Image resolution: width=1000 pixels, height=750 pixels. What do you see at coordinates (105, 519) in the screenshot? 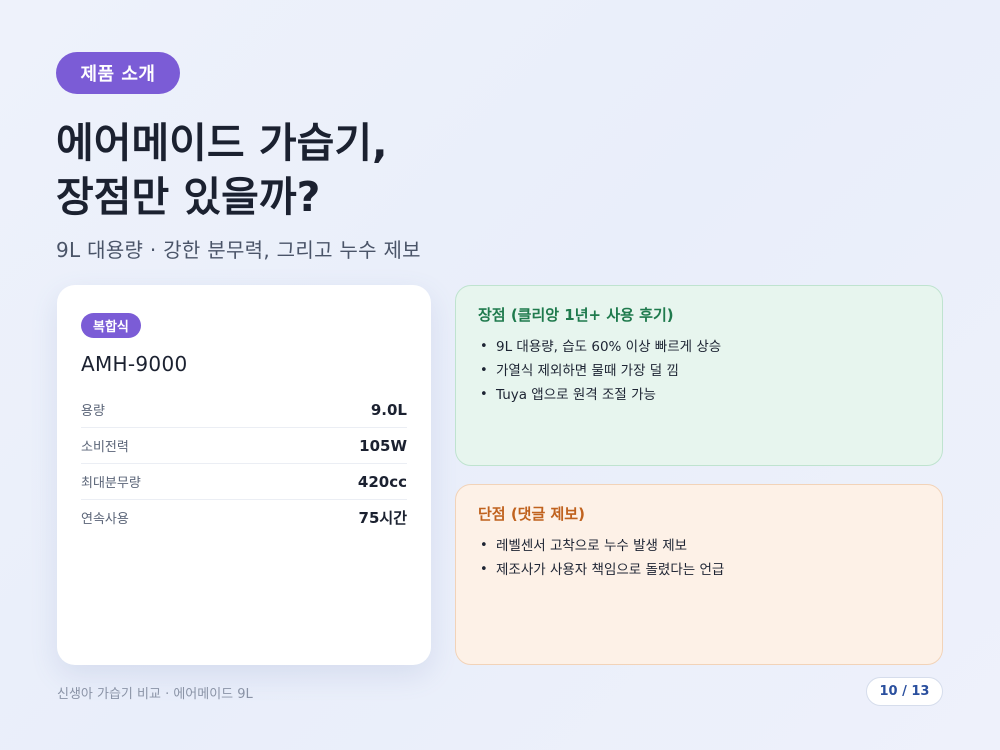
I see `spec-label: 연속사용` at bounding box center [105, 519].